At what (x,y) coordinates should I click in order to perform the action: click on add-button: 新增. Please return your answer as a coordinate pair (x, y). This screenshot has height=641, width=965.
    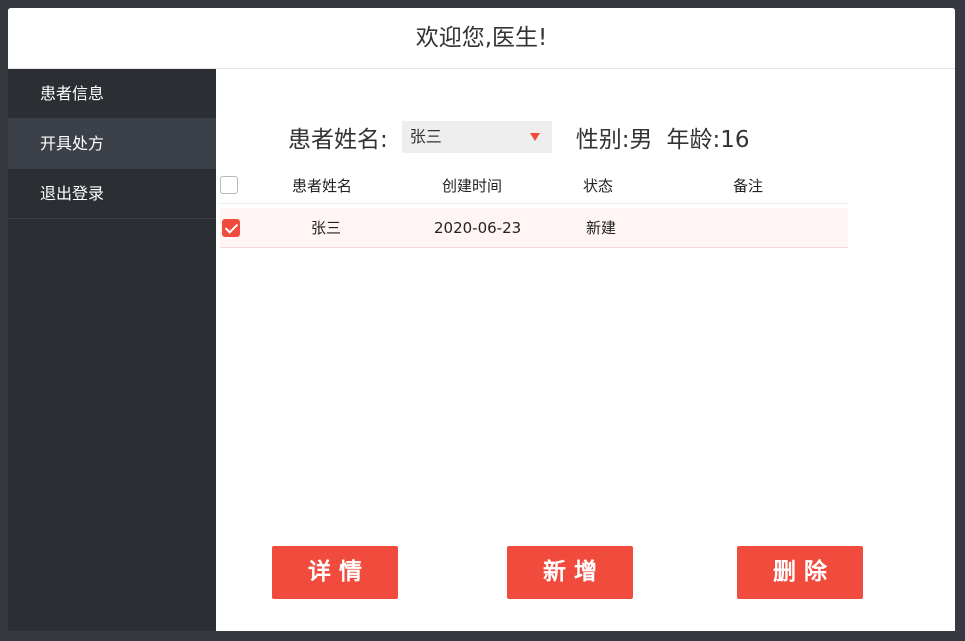
    Looking at the image, I should click on (570, 572).